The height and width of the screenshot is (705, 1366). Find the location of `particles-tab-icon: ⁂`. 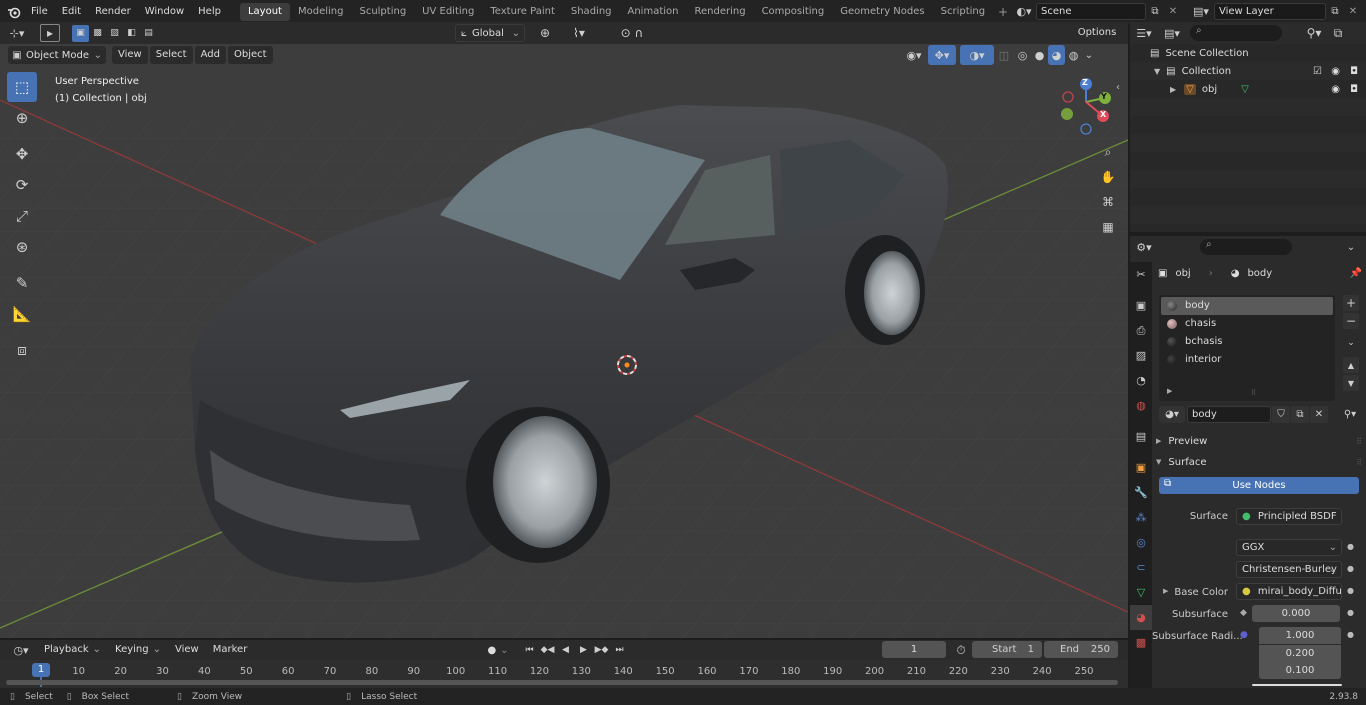

particles-tab-icon: ⁂ is located at coordinates (1141, 517).